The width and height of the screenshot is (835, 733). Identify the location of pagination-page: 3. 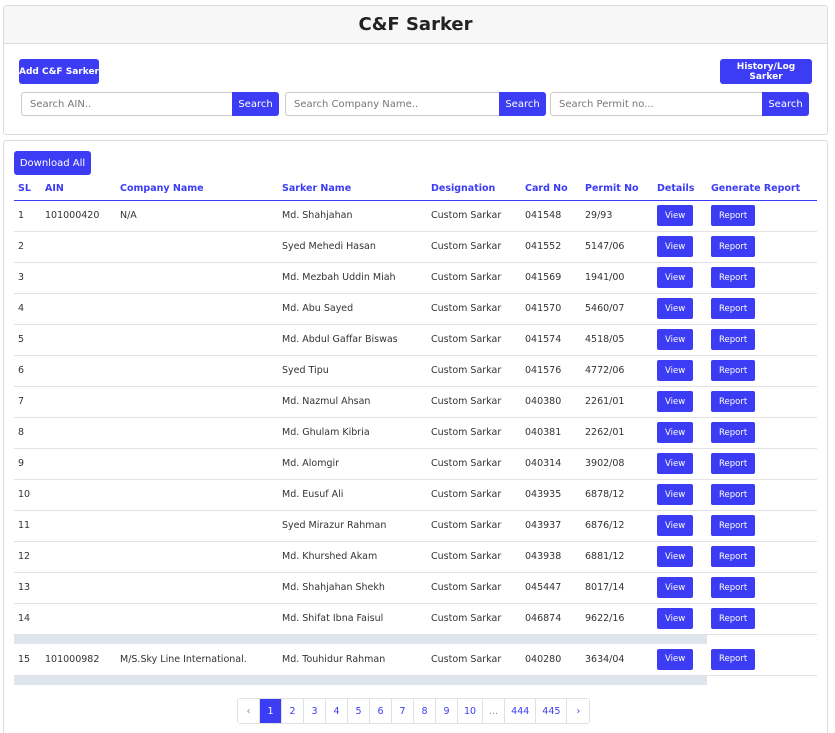
(315, 711).